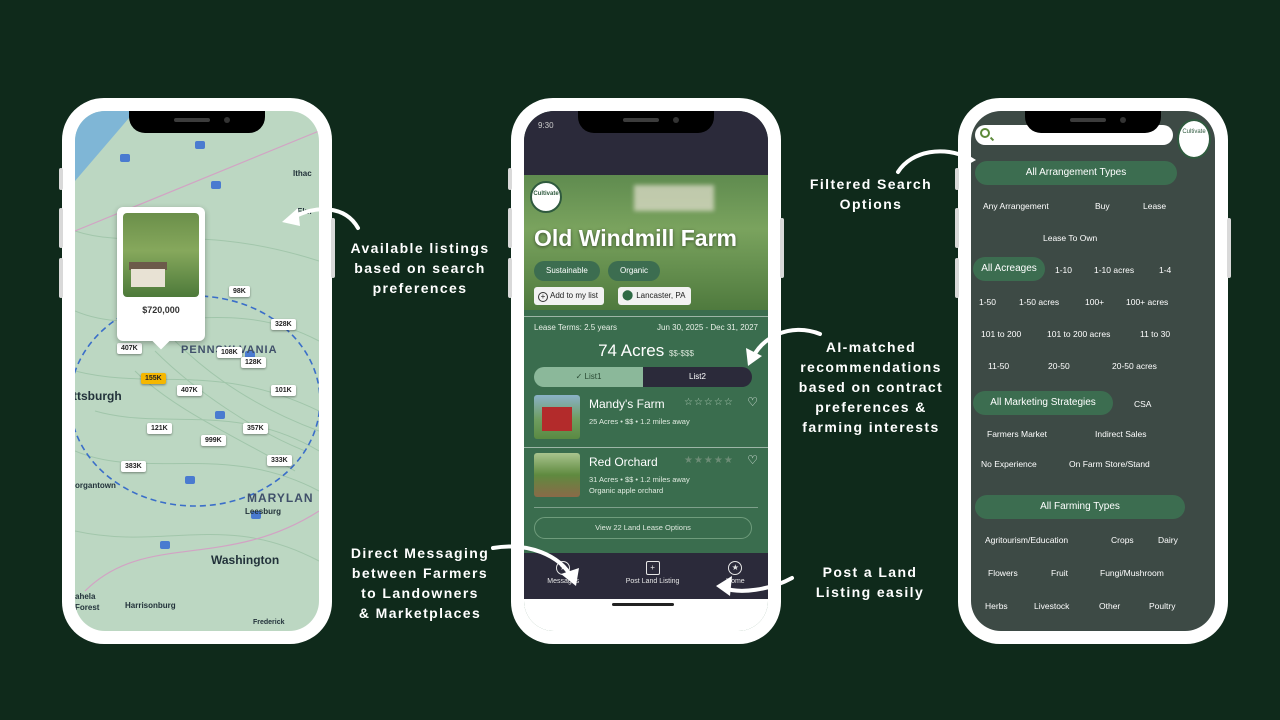 This screenshot has height=720, width=1280. I want to click on filter-option: Dairy, so click(1168, 540).